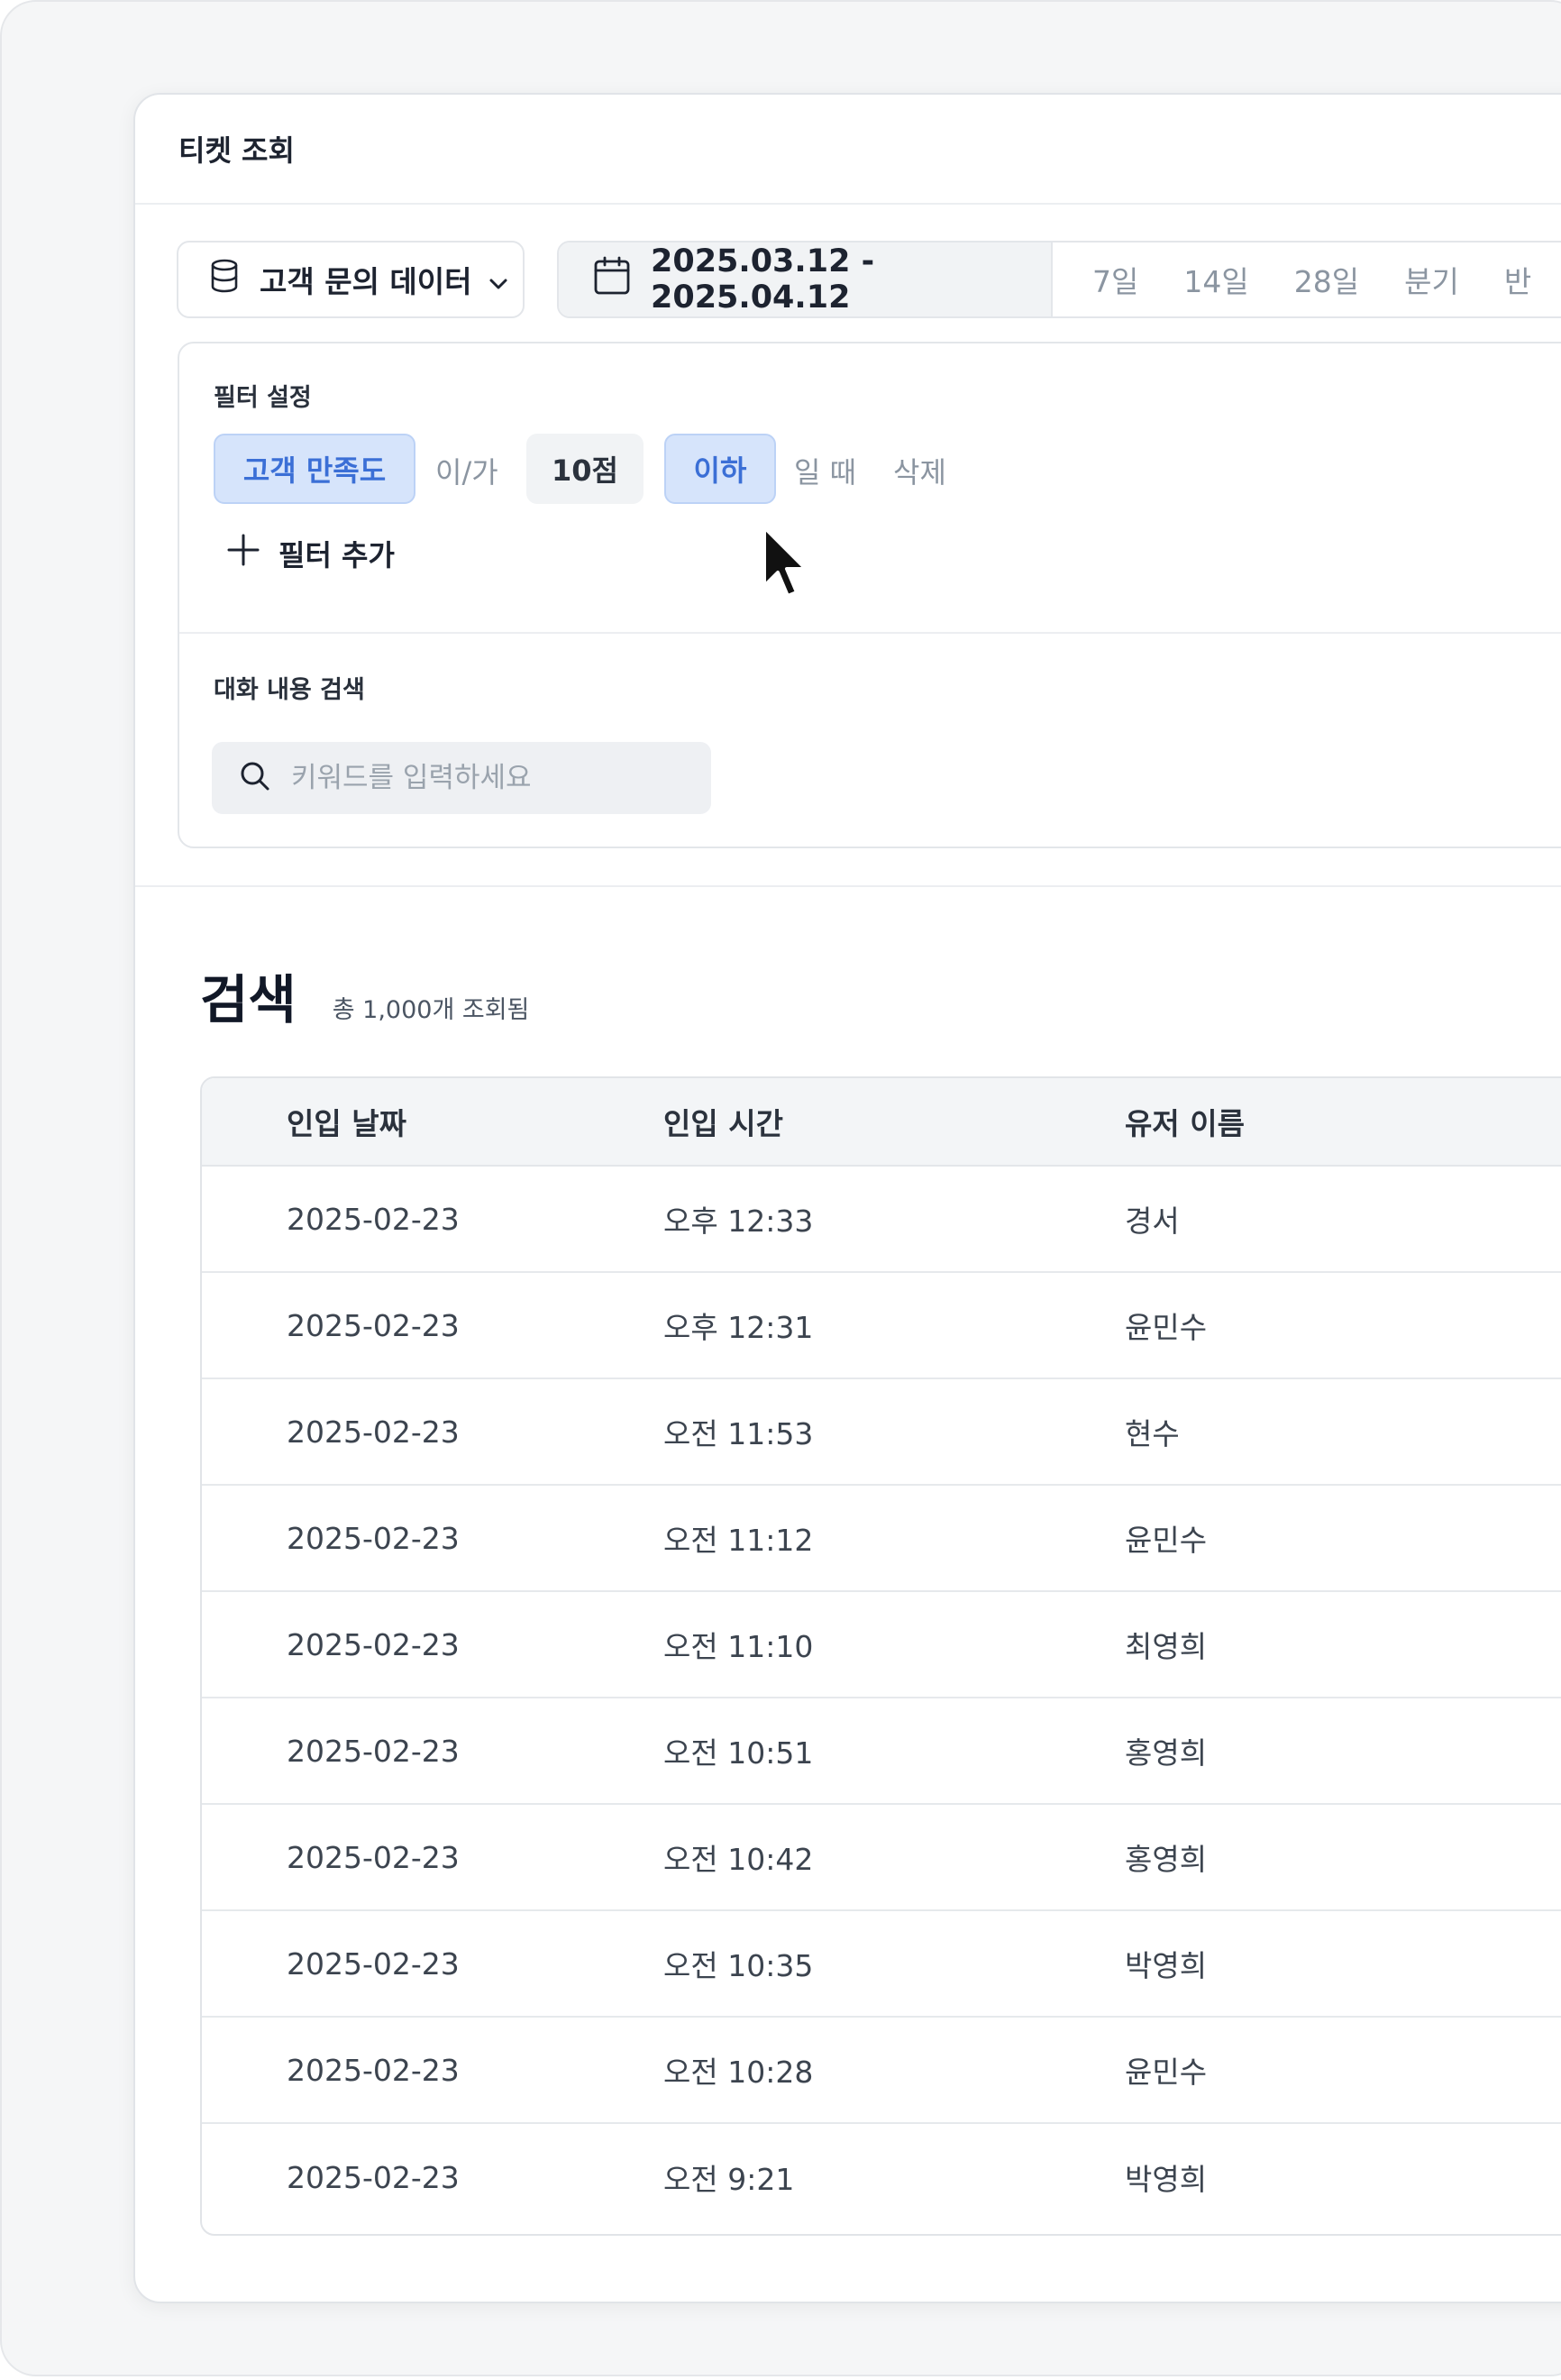 The height and width of the screenshot is (2380, 1561). What do you see at coordinates (738, 1859) in the screenshot?
I see `cell-time: 오전 10:42` at bounding box center [738, 1859].